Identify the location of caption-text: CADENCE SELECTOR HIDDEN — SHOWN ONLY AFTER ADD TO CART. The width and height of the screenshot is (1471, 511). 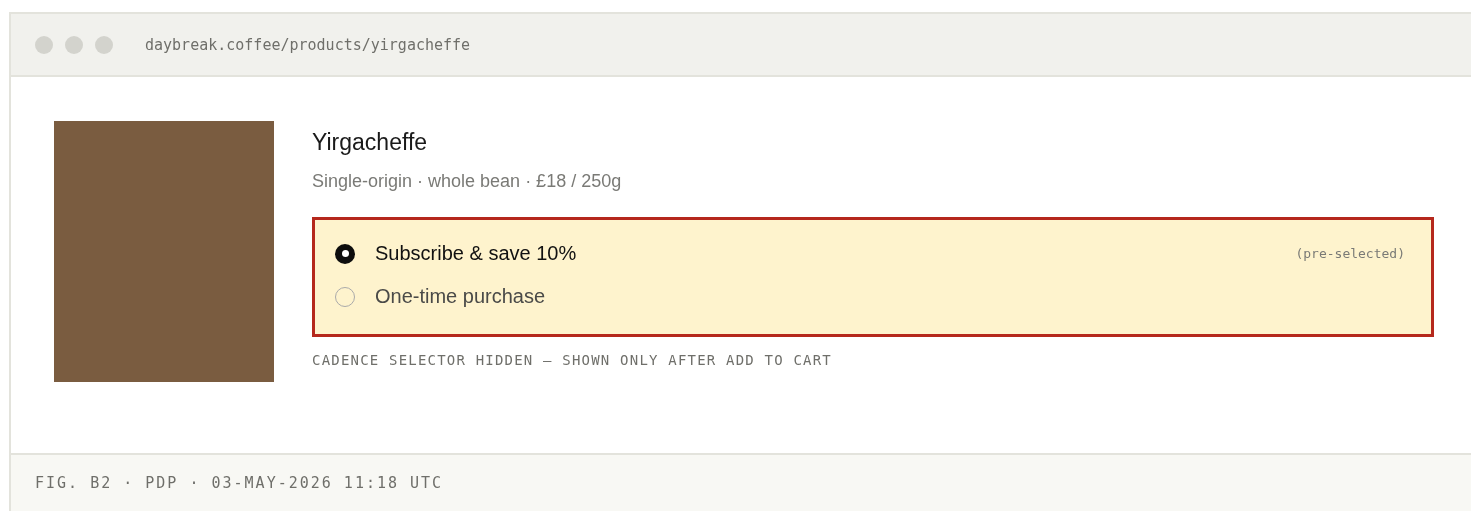
(572, 360).